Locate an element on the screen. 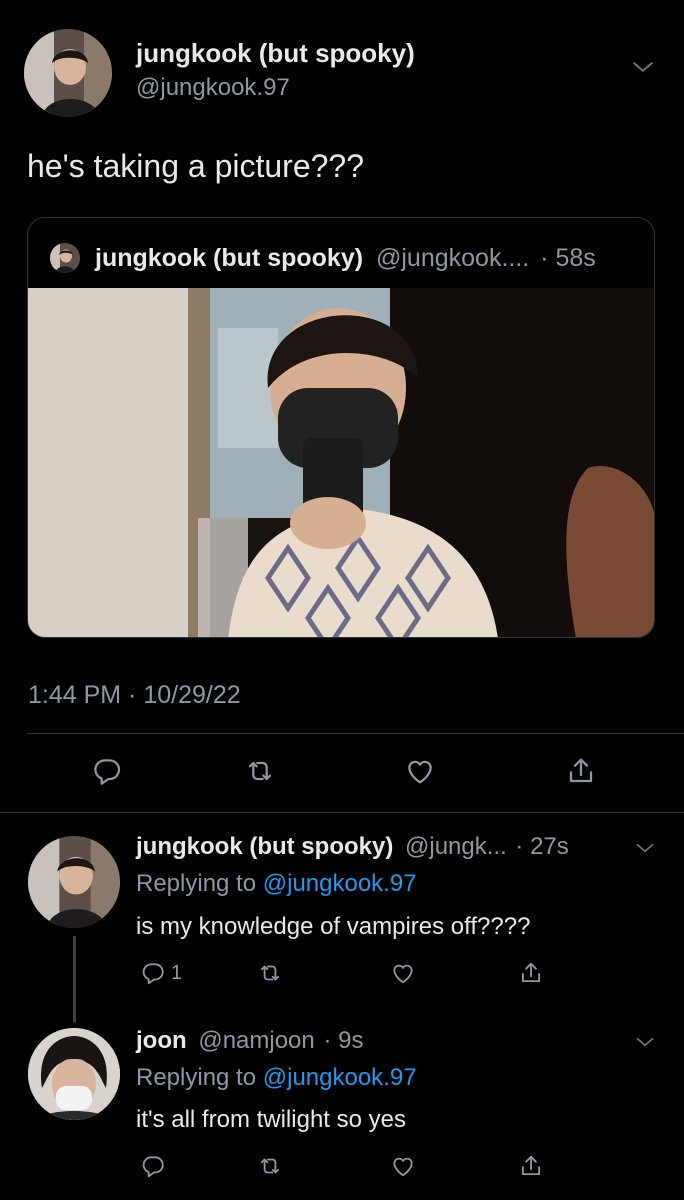 Image resolution: width=684 pixels, height=1200 pixels. thread-connector-line is located at coordinates (74, 979).